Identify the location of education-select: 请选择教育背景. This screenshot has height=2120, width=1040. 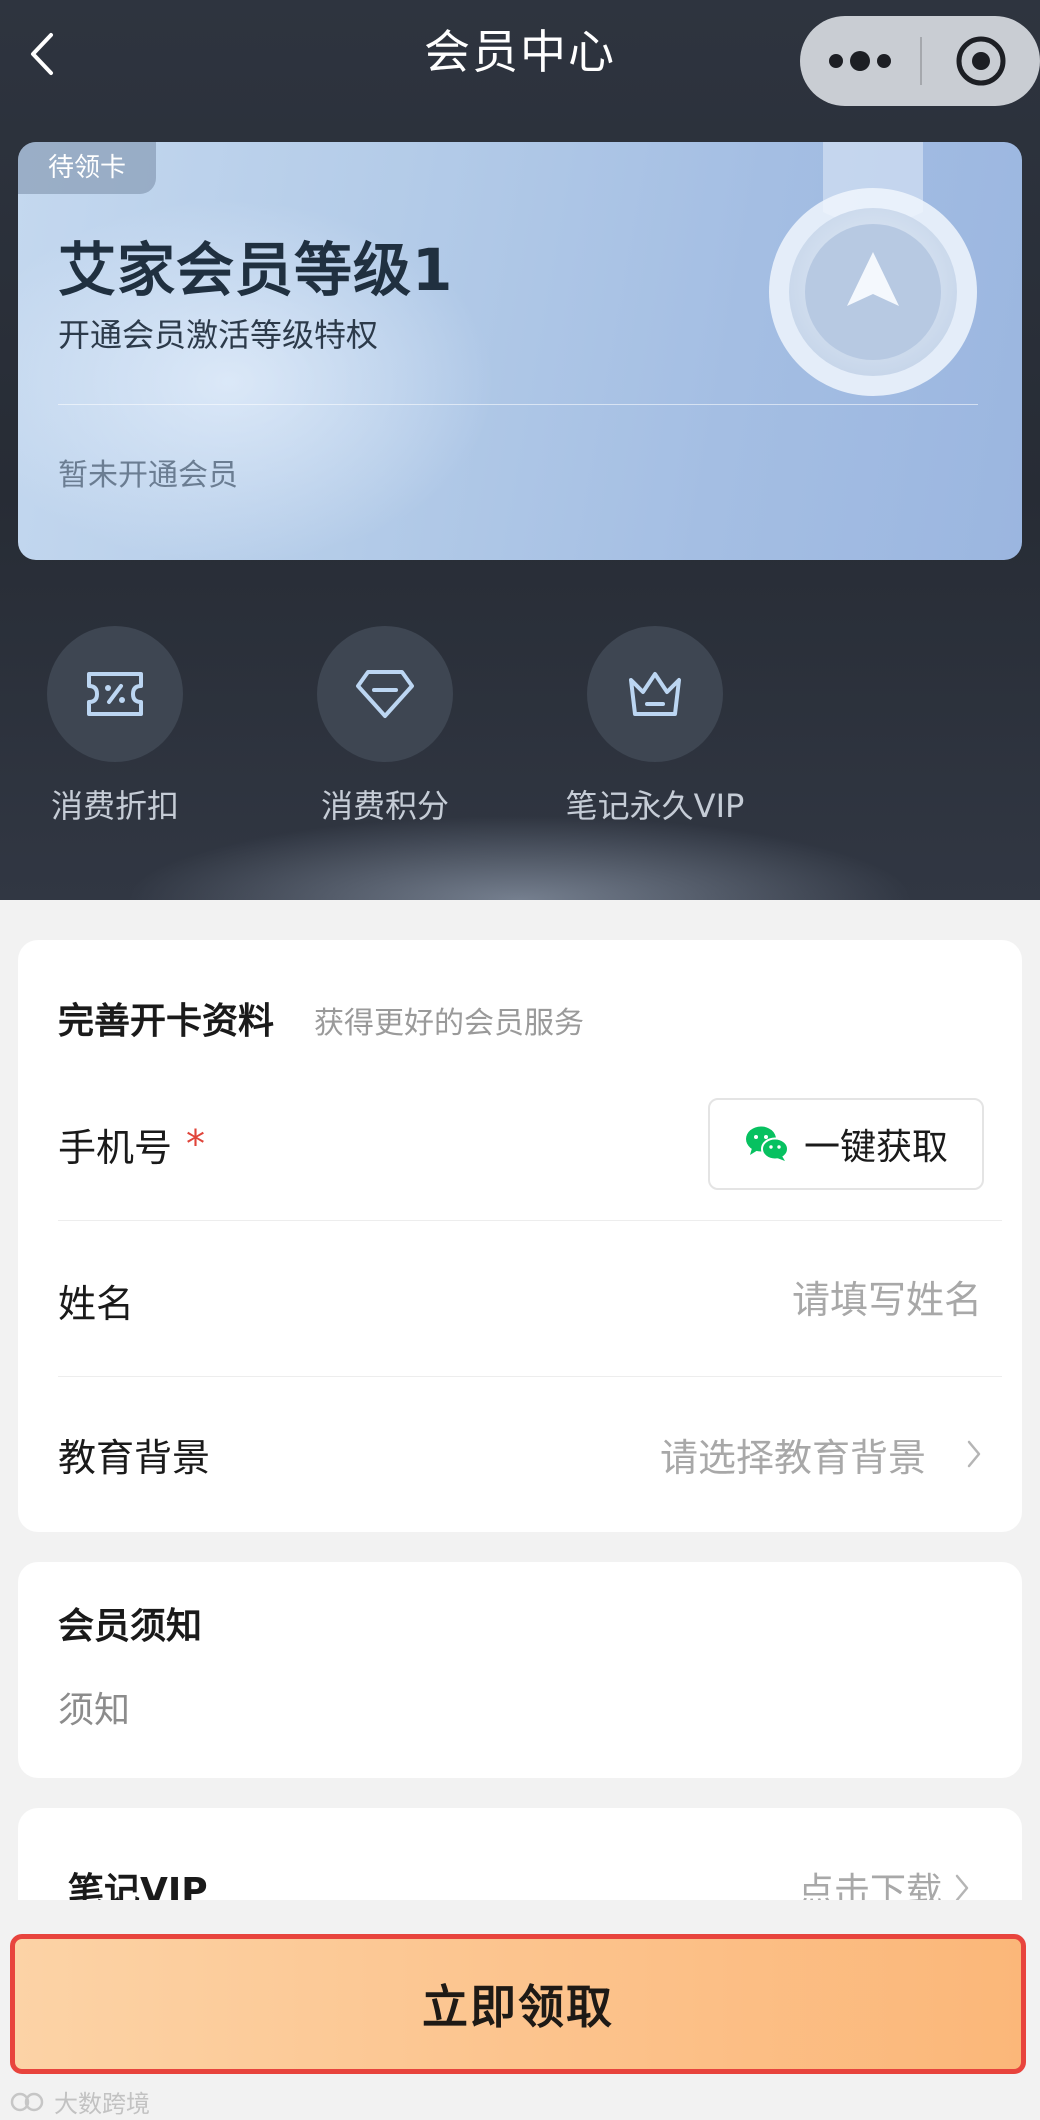
(821, 1454).